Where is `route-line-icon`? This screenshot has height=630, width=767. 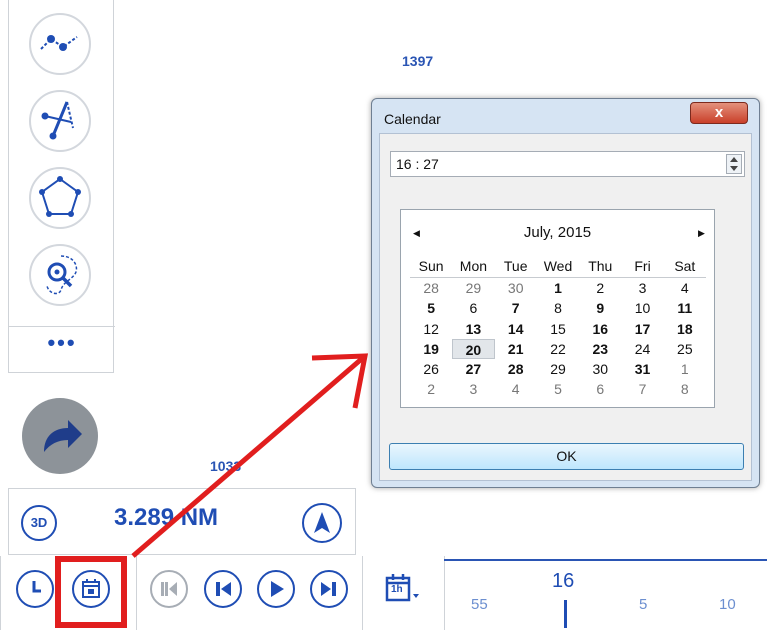 route-line-icon is located at coordinates (59, 43).